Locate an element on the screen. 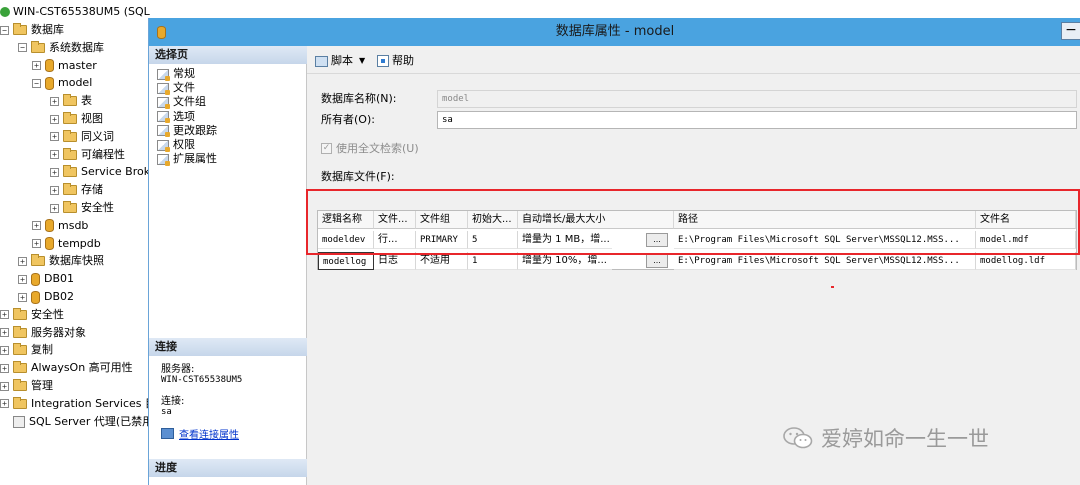  tree-node: + msdb is located at coordinates (60, 226).